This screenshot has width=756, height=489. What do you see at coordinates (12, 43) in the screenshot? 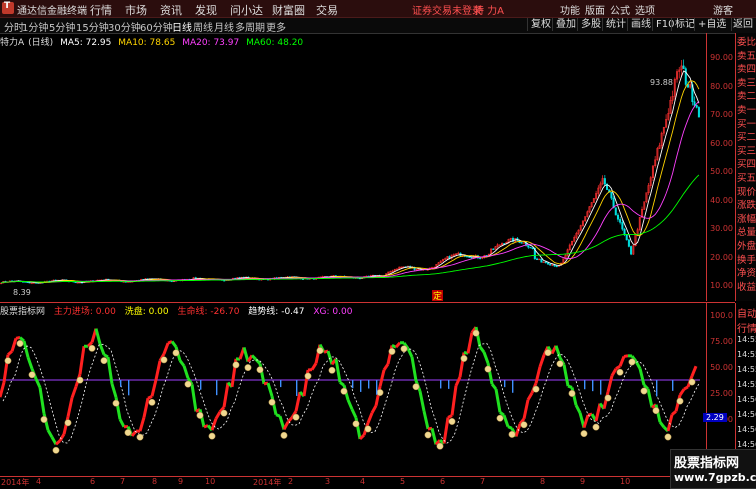
I see `stock-name: 特力A` at bounding box center [12, 43].